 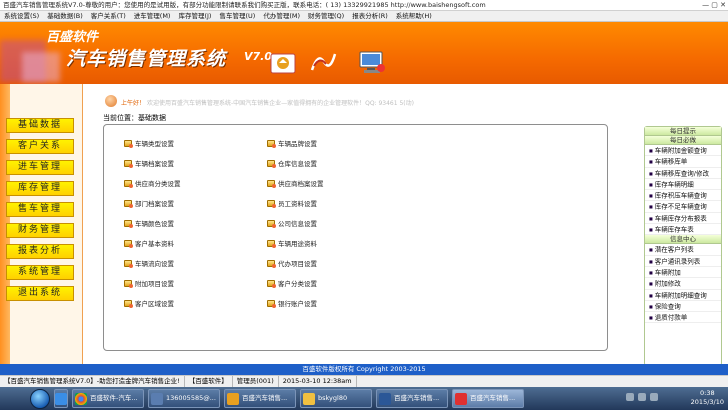 What do you see at coordinates (326, 16) in the screenshot?
I see `menu-item-finance: 财务管理(Q)` at bounding box center [326, 16].